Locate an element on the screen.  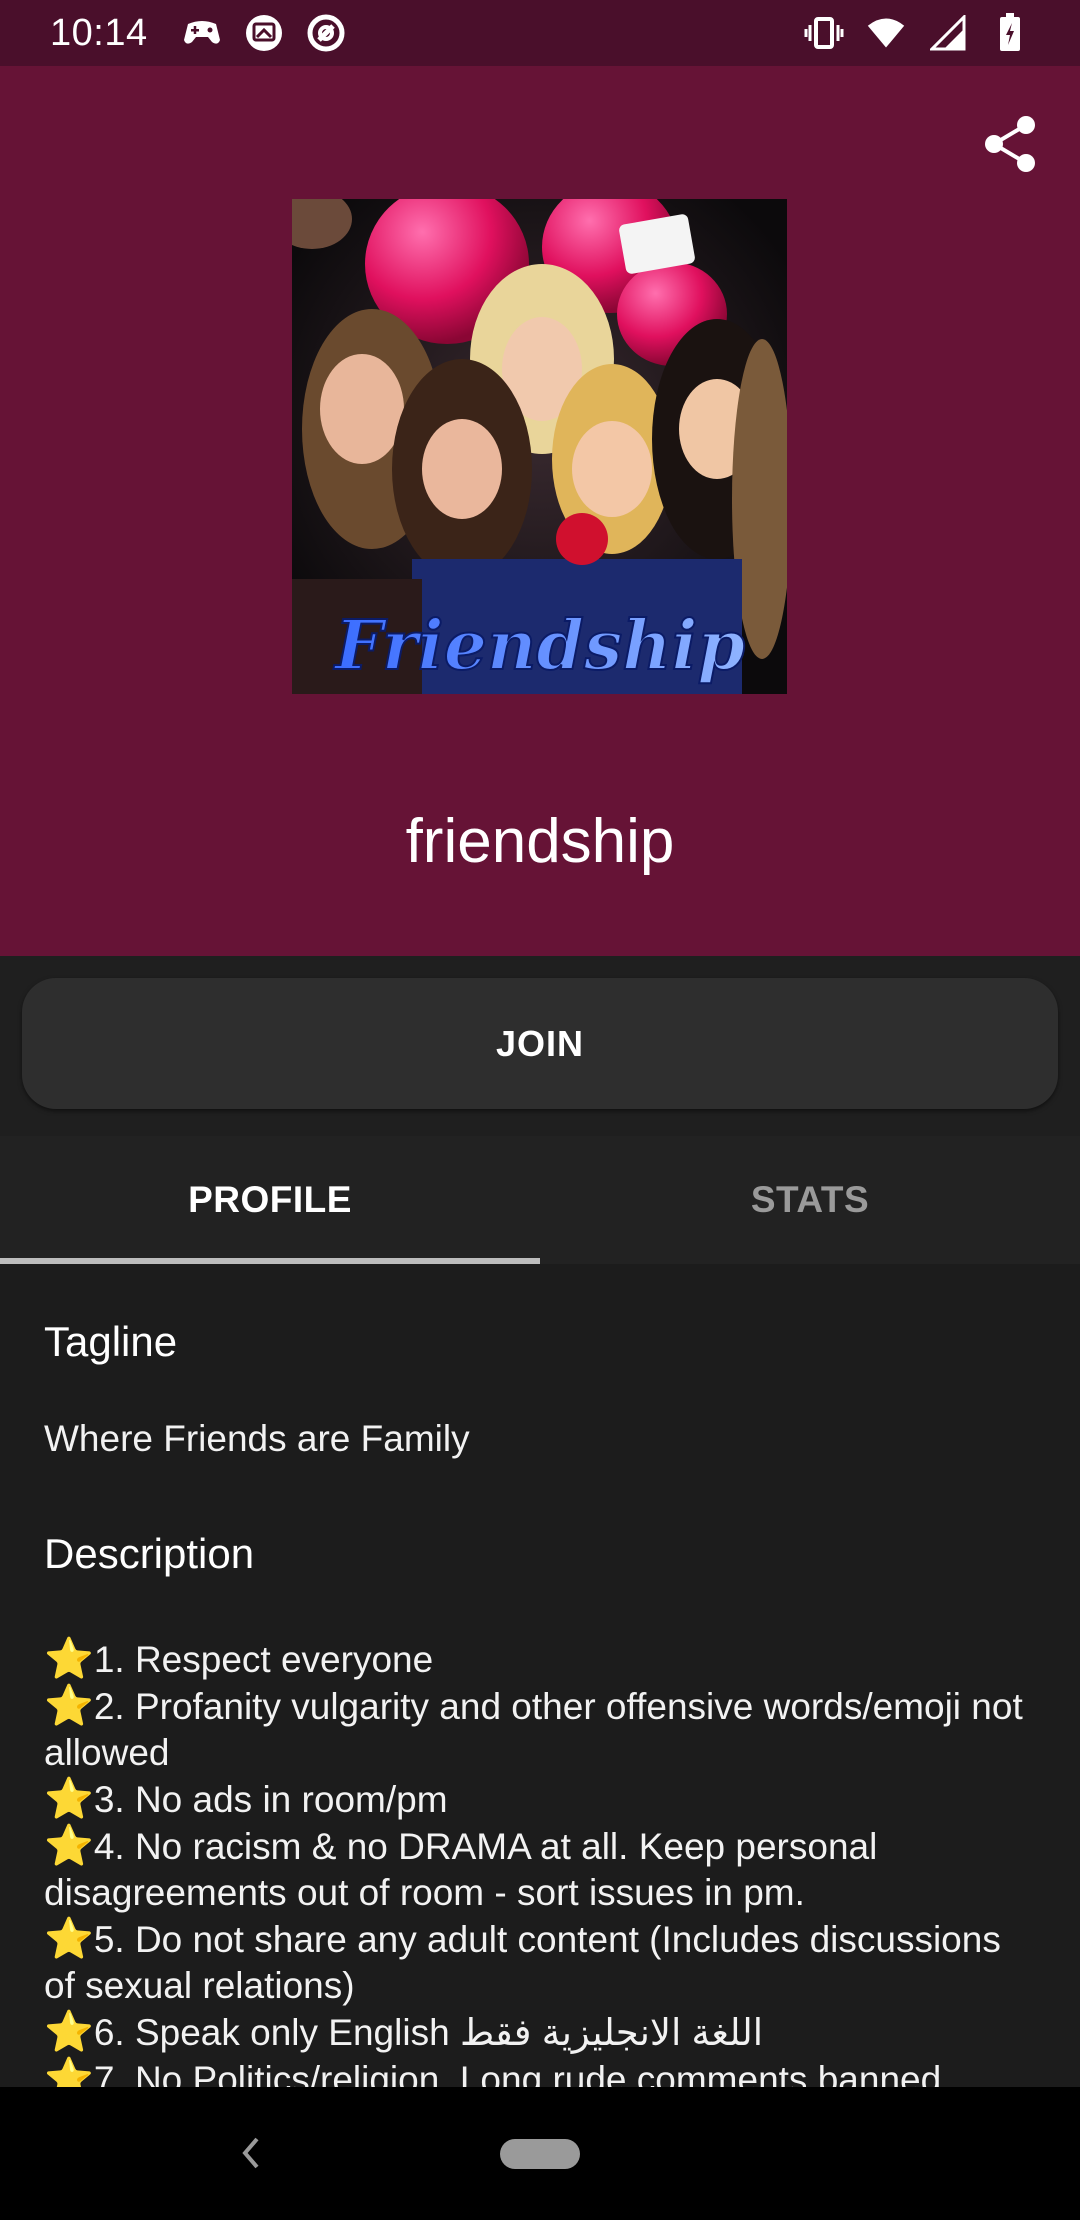
back-button is located at coordinates (250, 2153).